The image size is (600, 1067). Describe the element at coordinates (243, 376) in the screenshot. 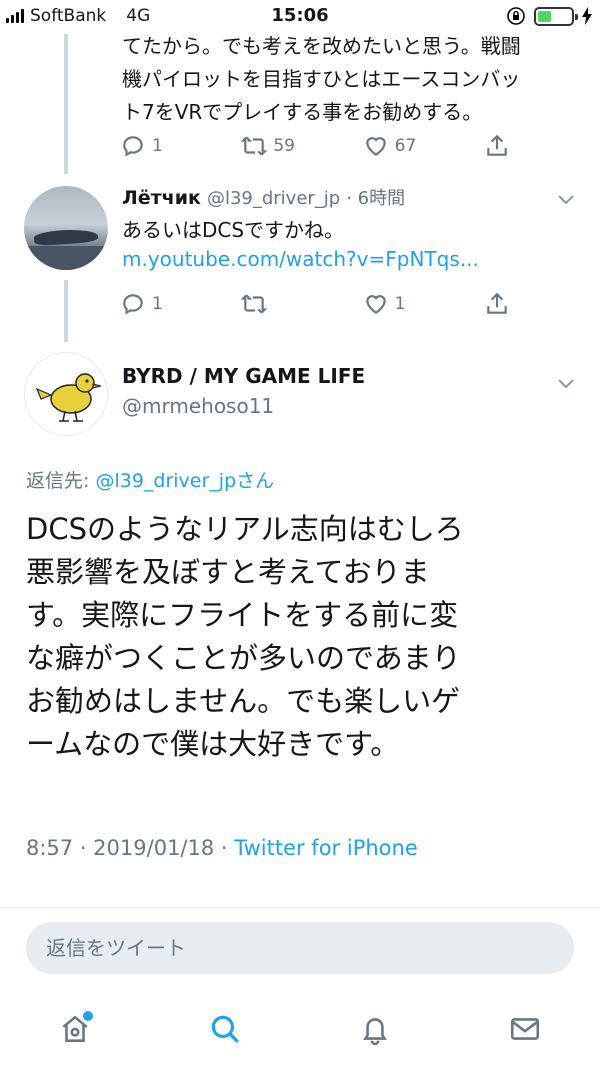

I see `user-name: BYRD / MY GAME LIFE` at that location.